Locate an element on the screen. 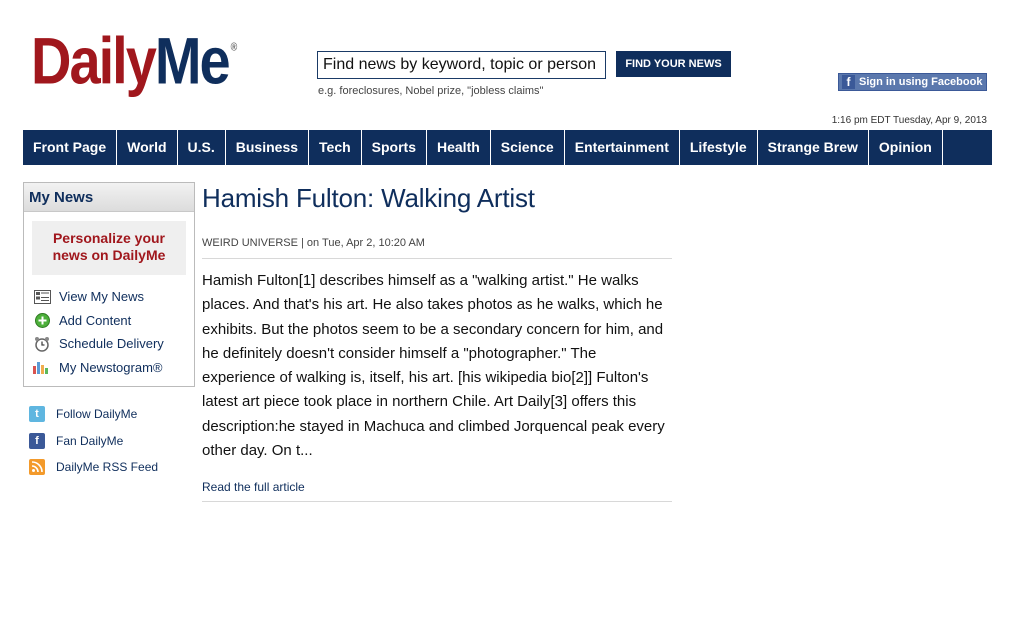 The image size is (1011, 624). datestamp: 1:16 pm EDT Tuesday, Apr 9, 2013 is located at coordinates (909, 120).